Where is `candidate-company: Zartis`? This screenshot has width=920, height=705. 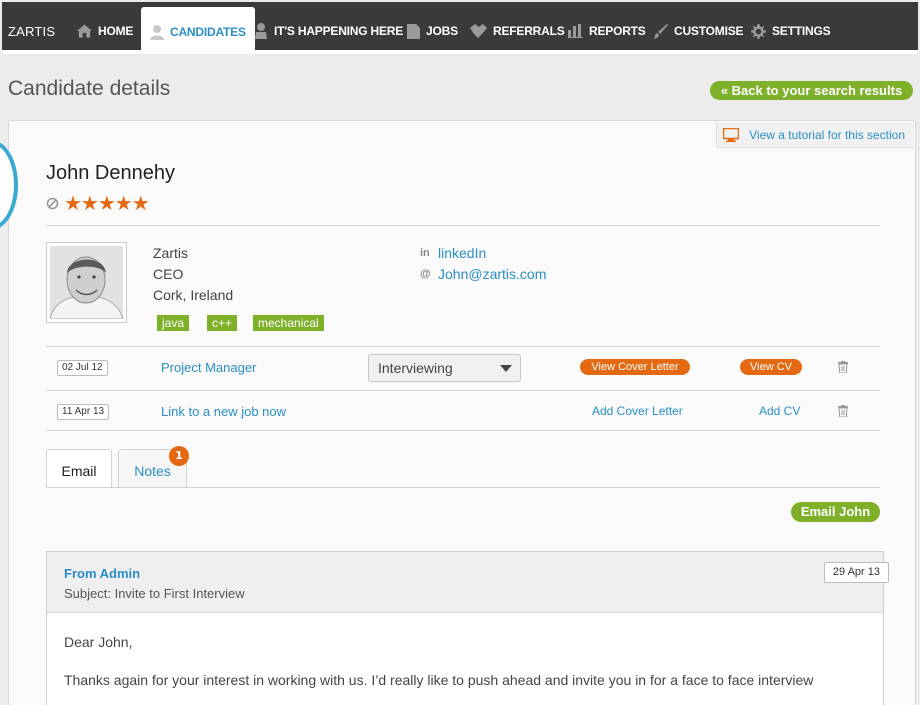 candidate-company: Zartis is located at coordinates (170, 253).